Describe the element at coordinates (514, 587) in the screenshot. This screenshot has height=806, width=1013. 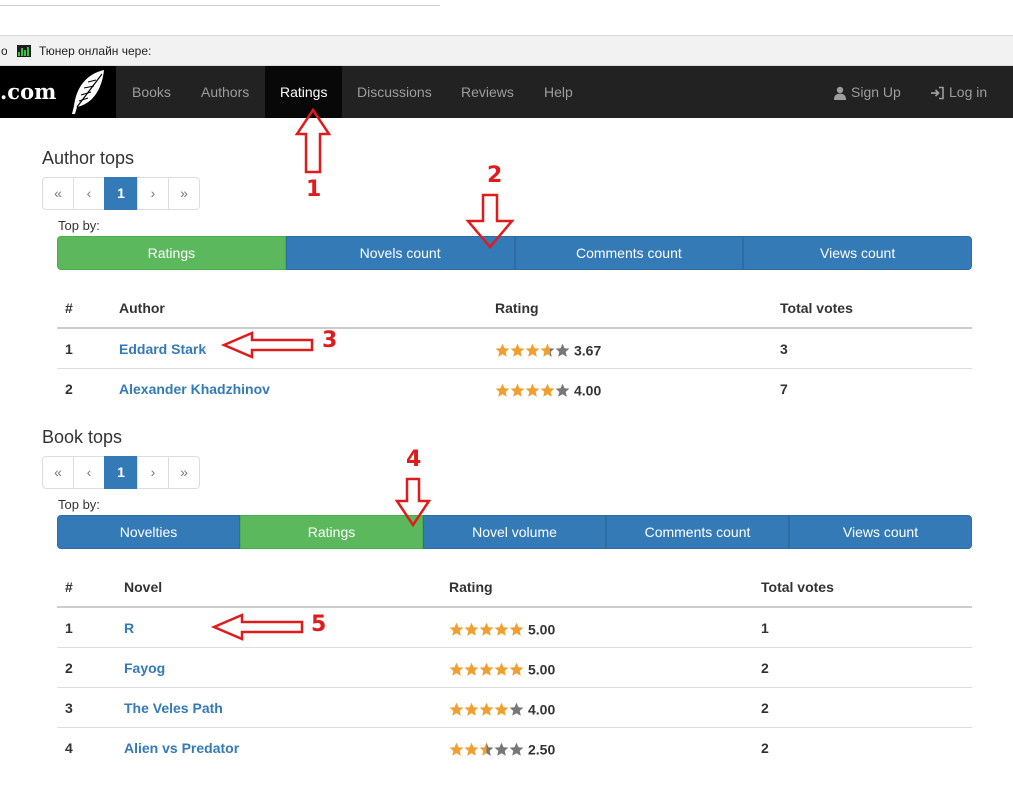
I see `table-header: # Novel Rating Total votes` at that location.